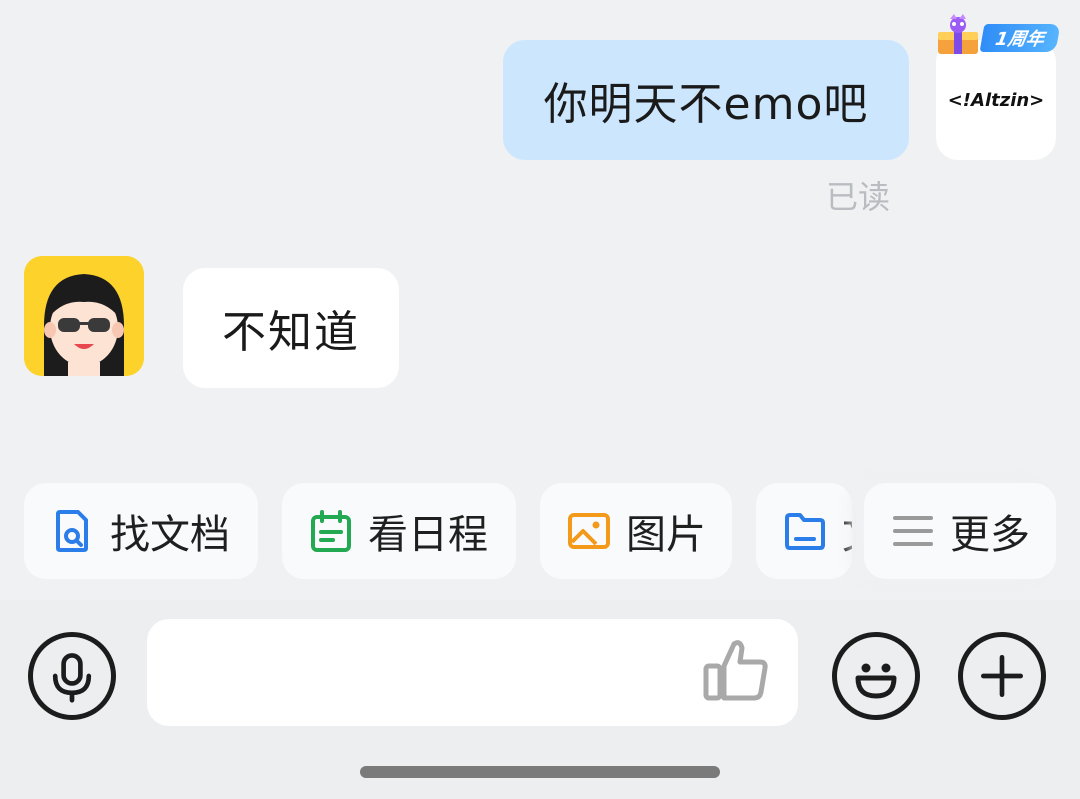 This screenshot has width=1080, height=799. Describe the element at coordinates (990, 535) in the screenshot. I see `quick-action-label: 更多` at that location.